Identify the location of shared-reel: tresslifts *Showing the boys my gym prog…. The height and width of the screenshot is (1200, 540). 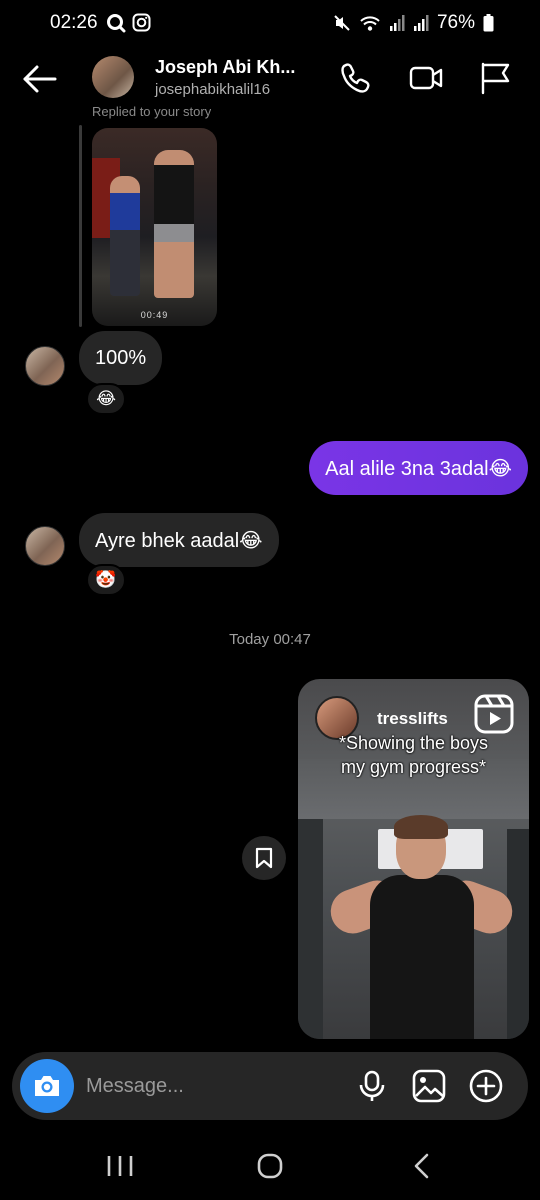
(413, 859).